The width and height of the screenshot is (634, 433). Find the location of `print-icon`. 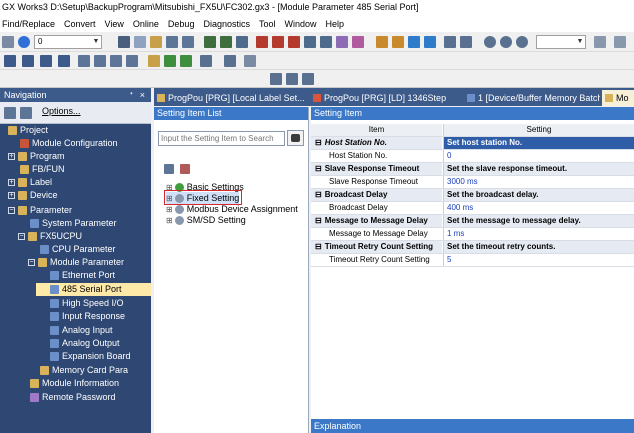

print-icon is located at coordinates (8, 42).